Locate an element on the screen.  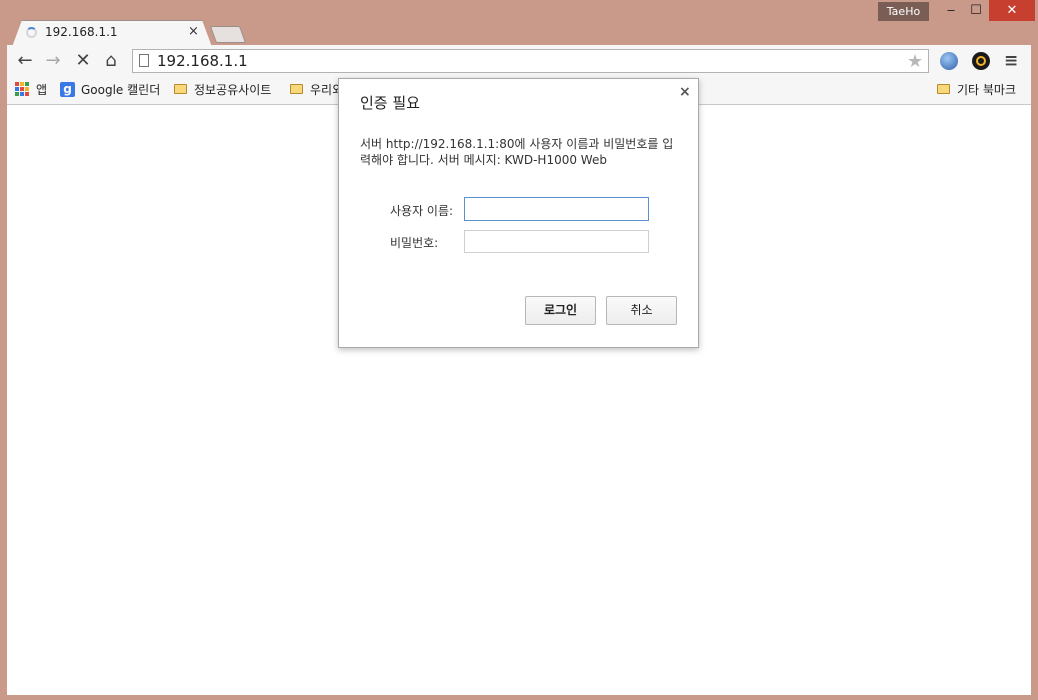
bookmark-apps: 앱 is located at coordinates (41, 90).